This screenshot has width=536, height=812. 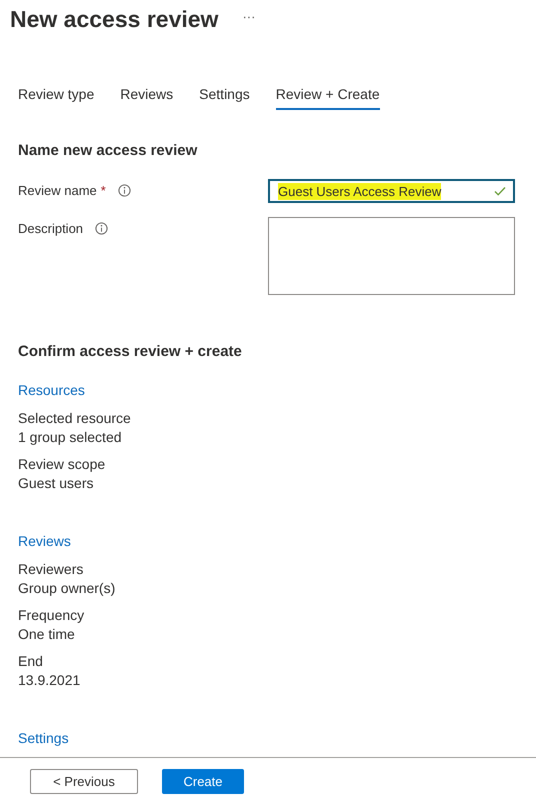 I want to click on summary-label: Selected resource, so click(x=75, y=418).